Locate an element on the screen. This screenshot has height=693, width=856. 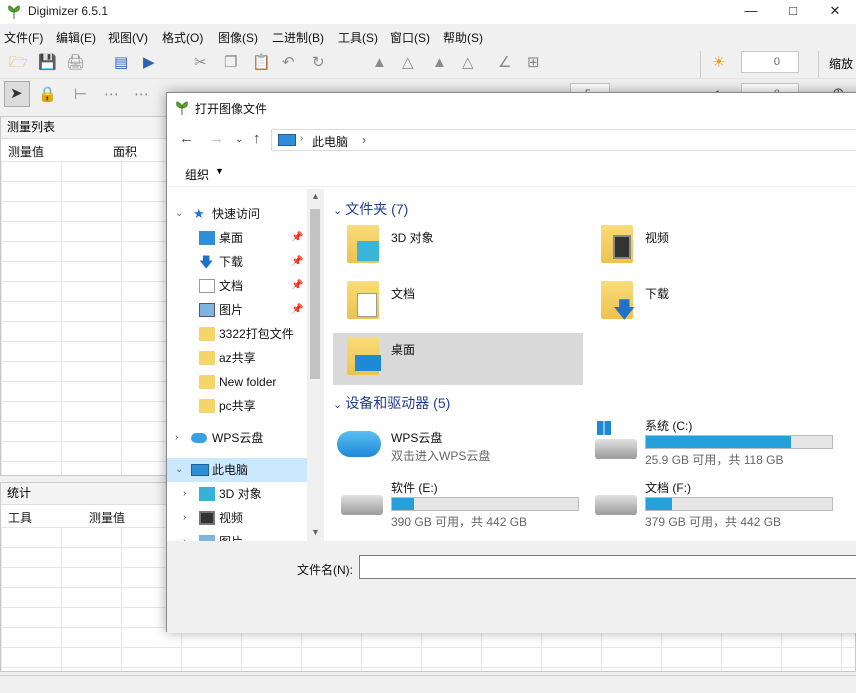
quick-access-label: 快速访问 is located at coordinates (236, 214).